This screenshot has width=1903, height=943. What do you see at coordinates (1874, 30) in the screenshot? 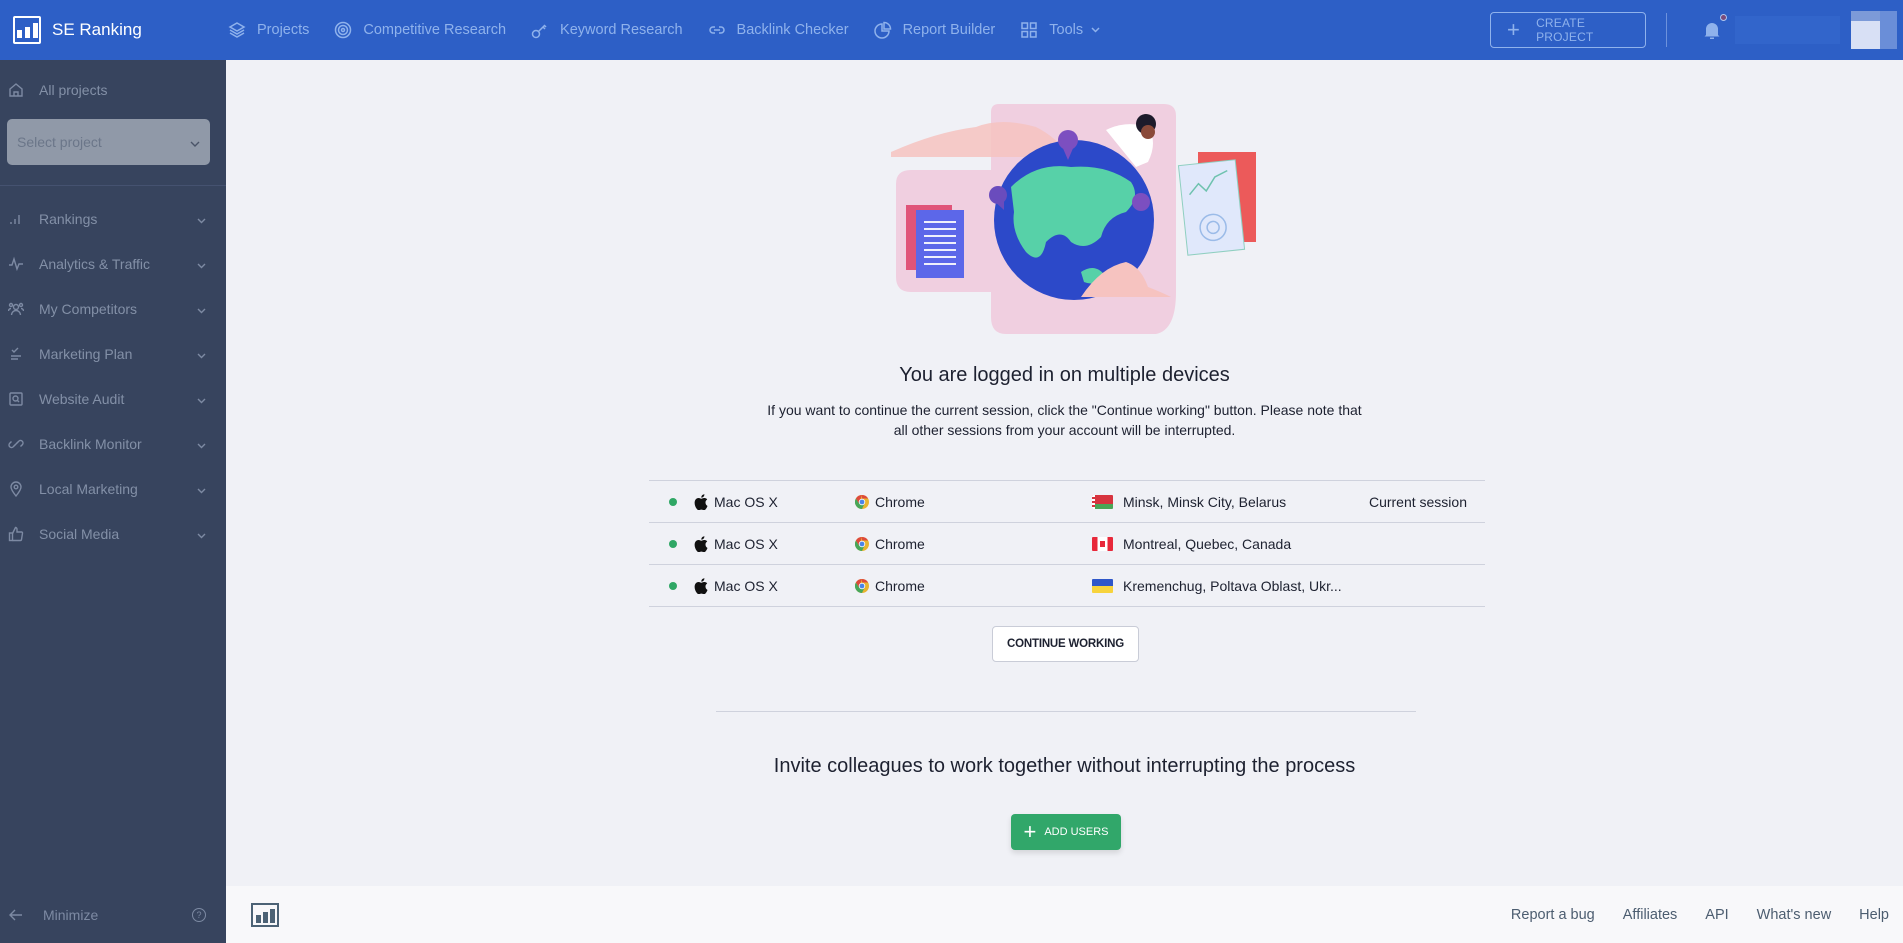
I see `avatar` at bounding box center [1874, 30].